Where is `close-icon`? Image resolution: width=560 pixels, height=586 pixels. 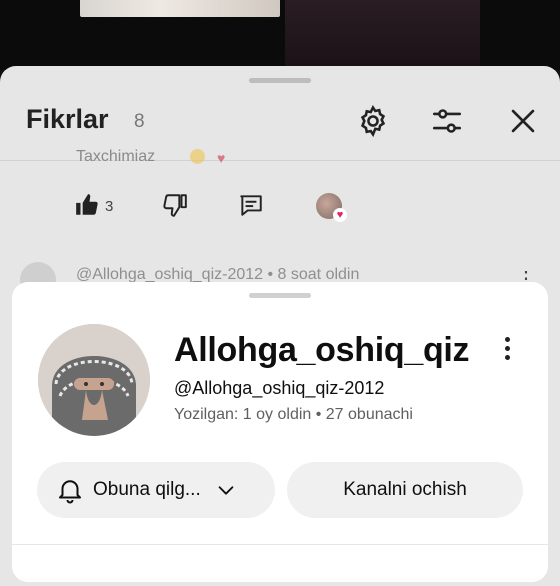
close-icon is located at coordinates (523, 121).